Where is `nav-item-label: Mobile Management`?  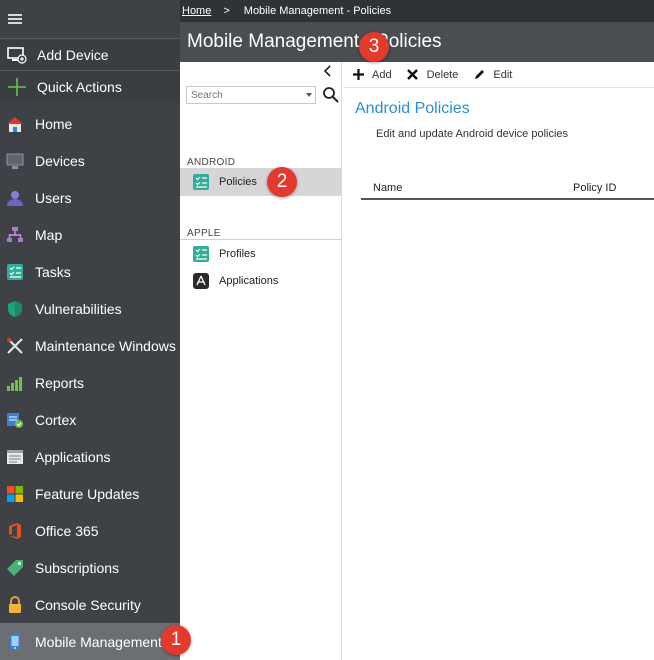
nav-item-label: Mobile Management is located at coordinates (98, 641).